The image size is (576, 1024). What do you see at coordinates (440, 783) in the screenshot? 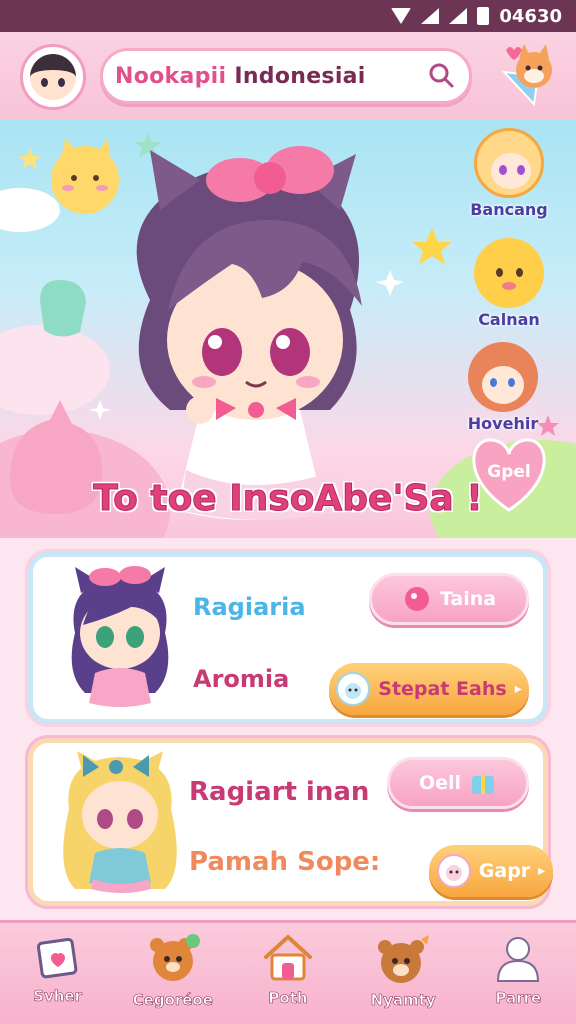
I see `card-2-primary-button-label: Oell` at bounding box center [440, 783].